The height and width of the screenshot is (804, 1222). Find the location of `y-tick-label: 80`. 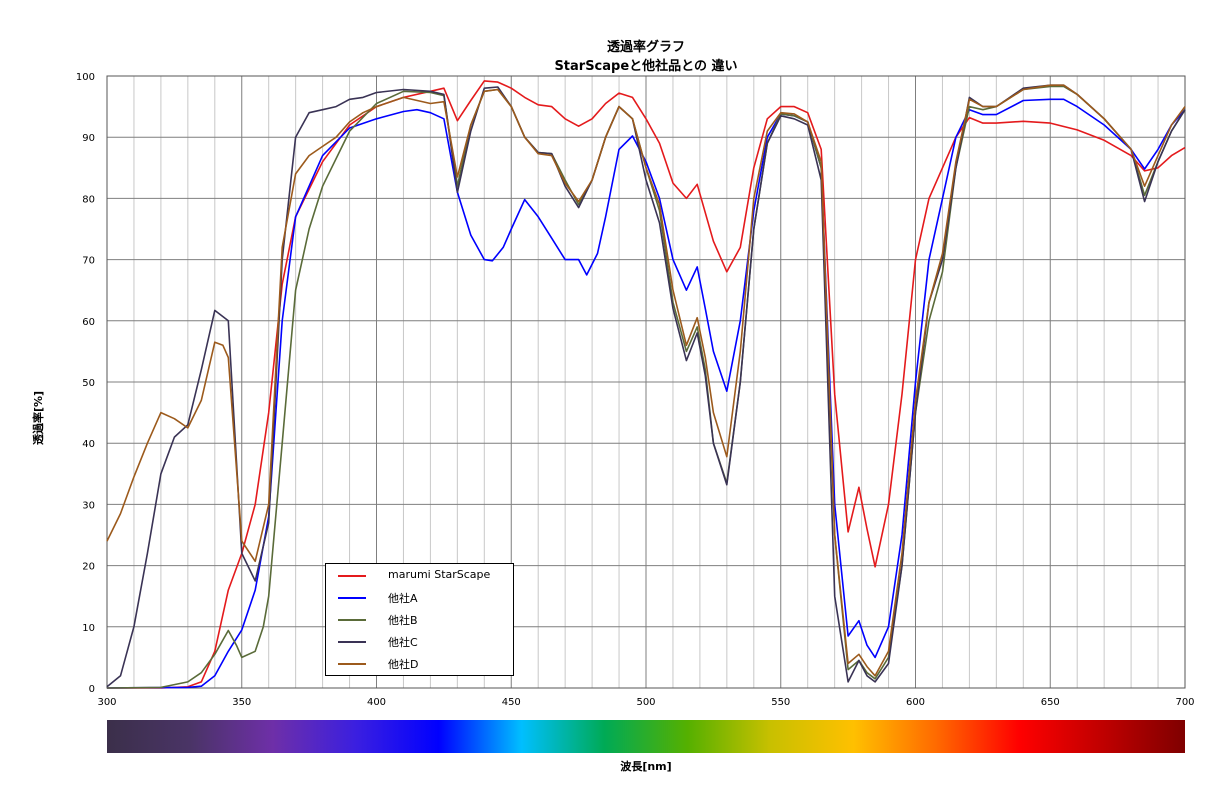

y-tick-label: 80 is located at coordinates (88, 199).